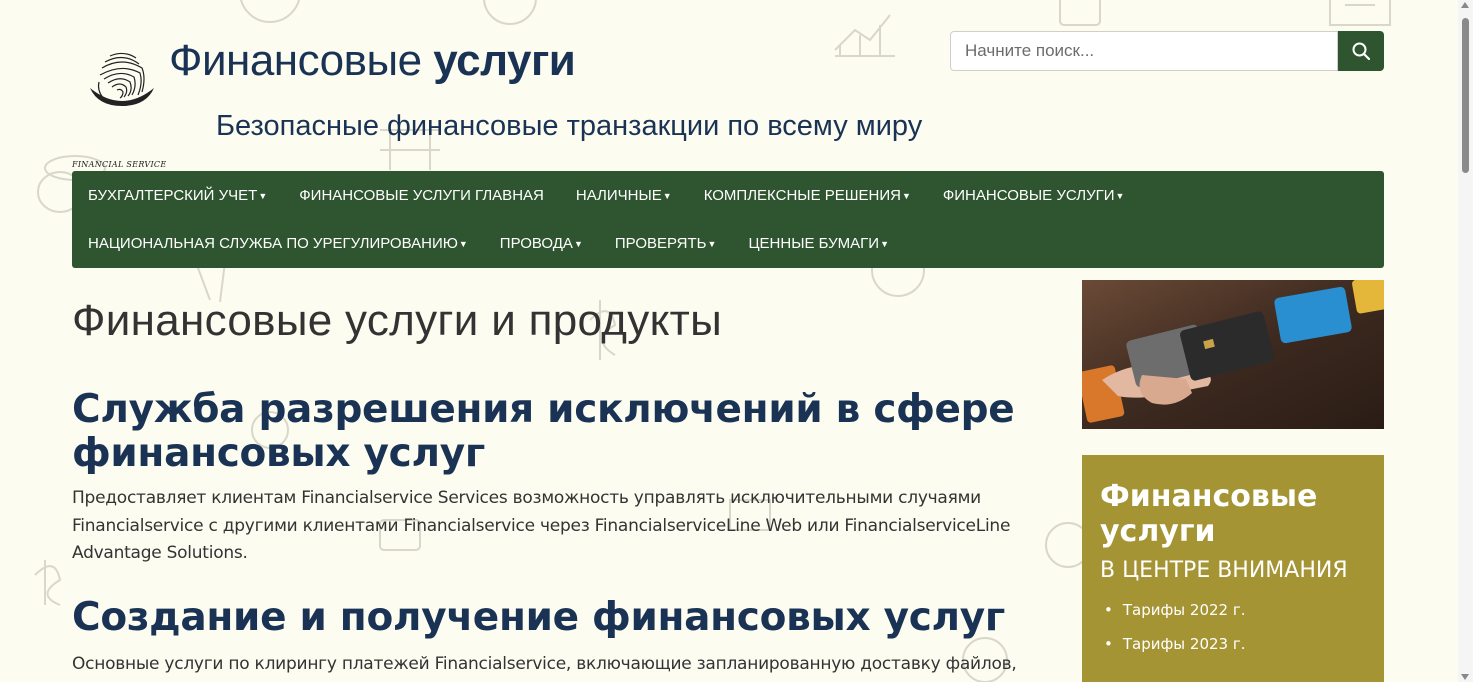  What do you see at coordinates (1209, 514) in the screenshot?
I see `sidebar-box-title: Финансовые услуги` at bounding box center [1209, 514].